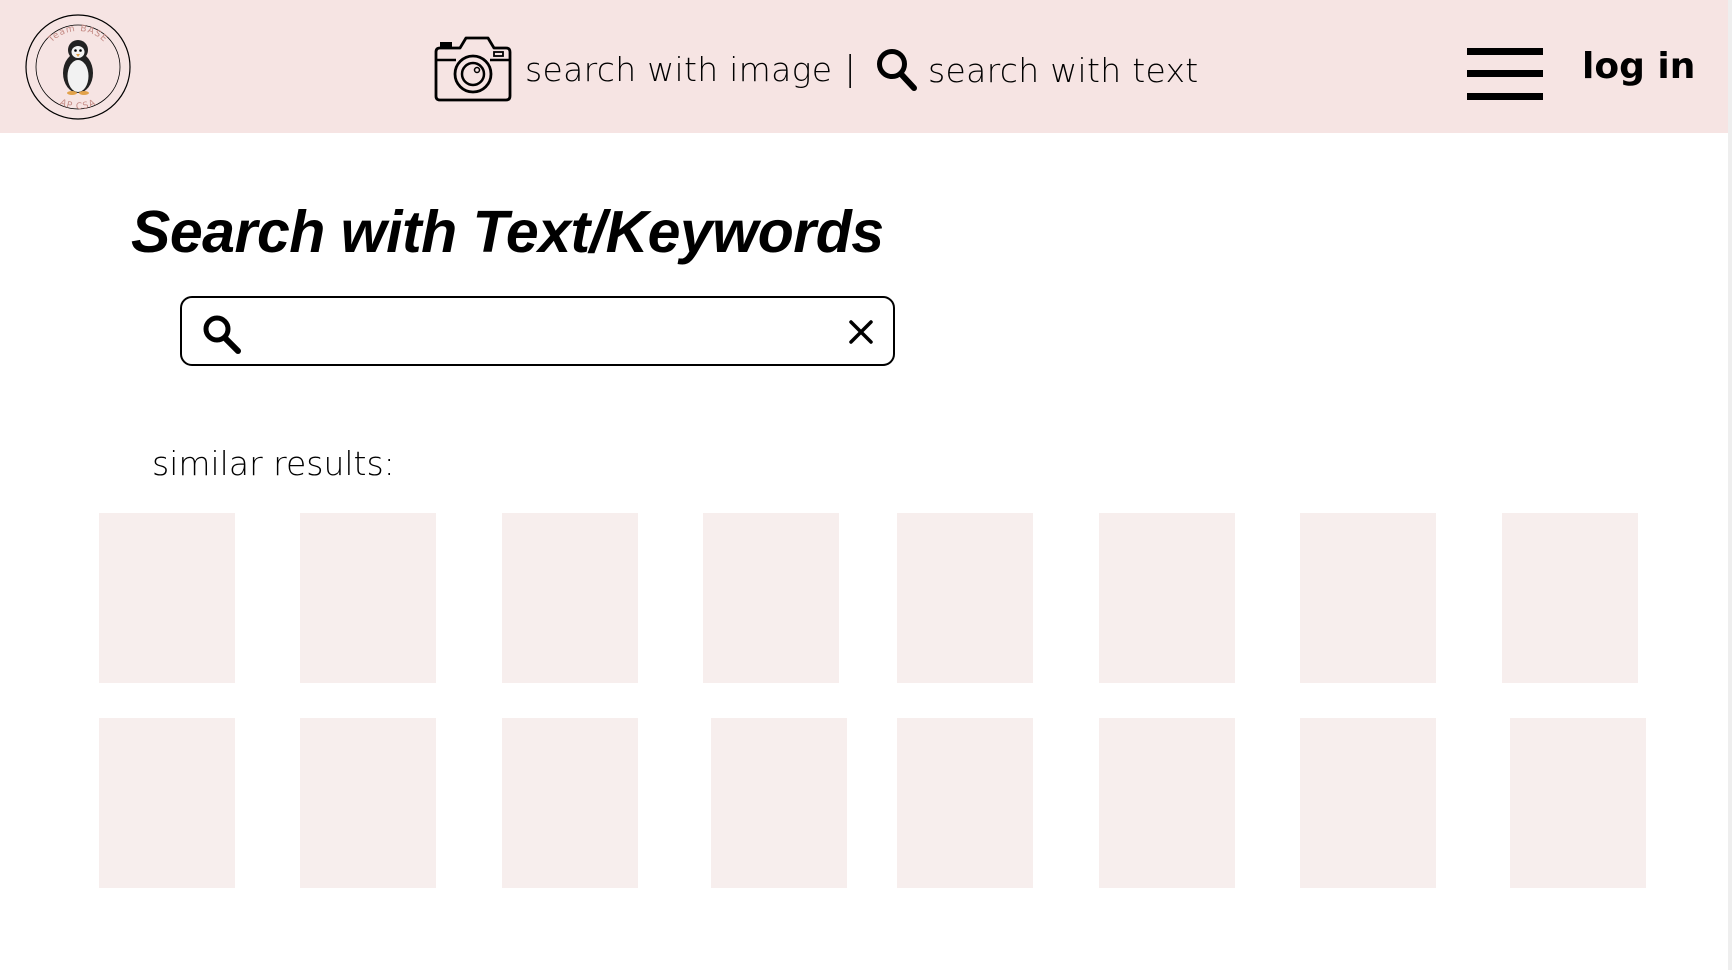 The height and width of the screenshot is (970, 1732). I want to click on svg-text: AP CSA, so click(78, 105).